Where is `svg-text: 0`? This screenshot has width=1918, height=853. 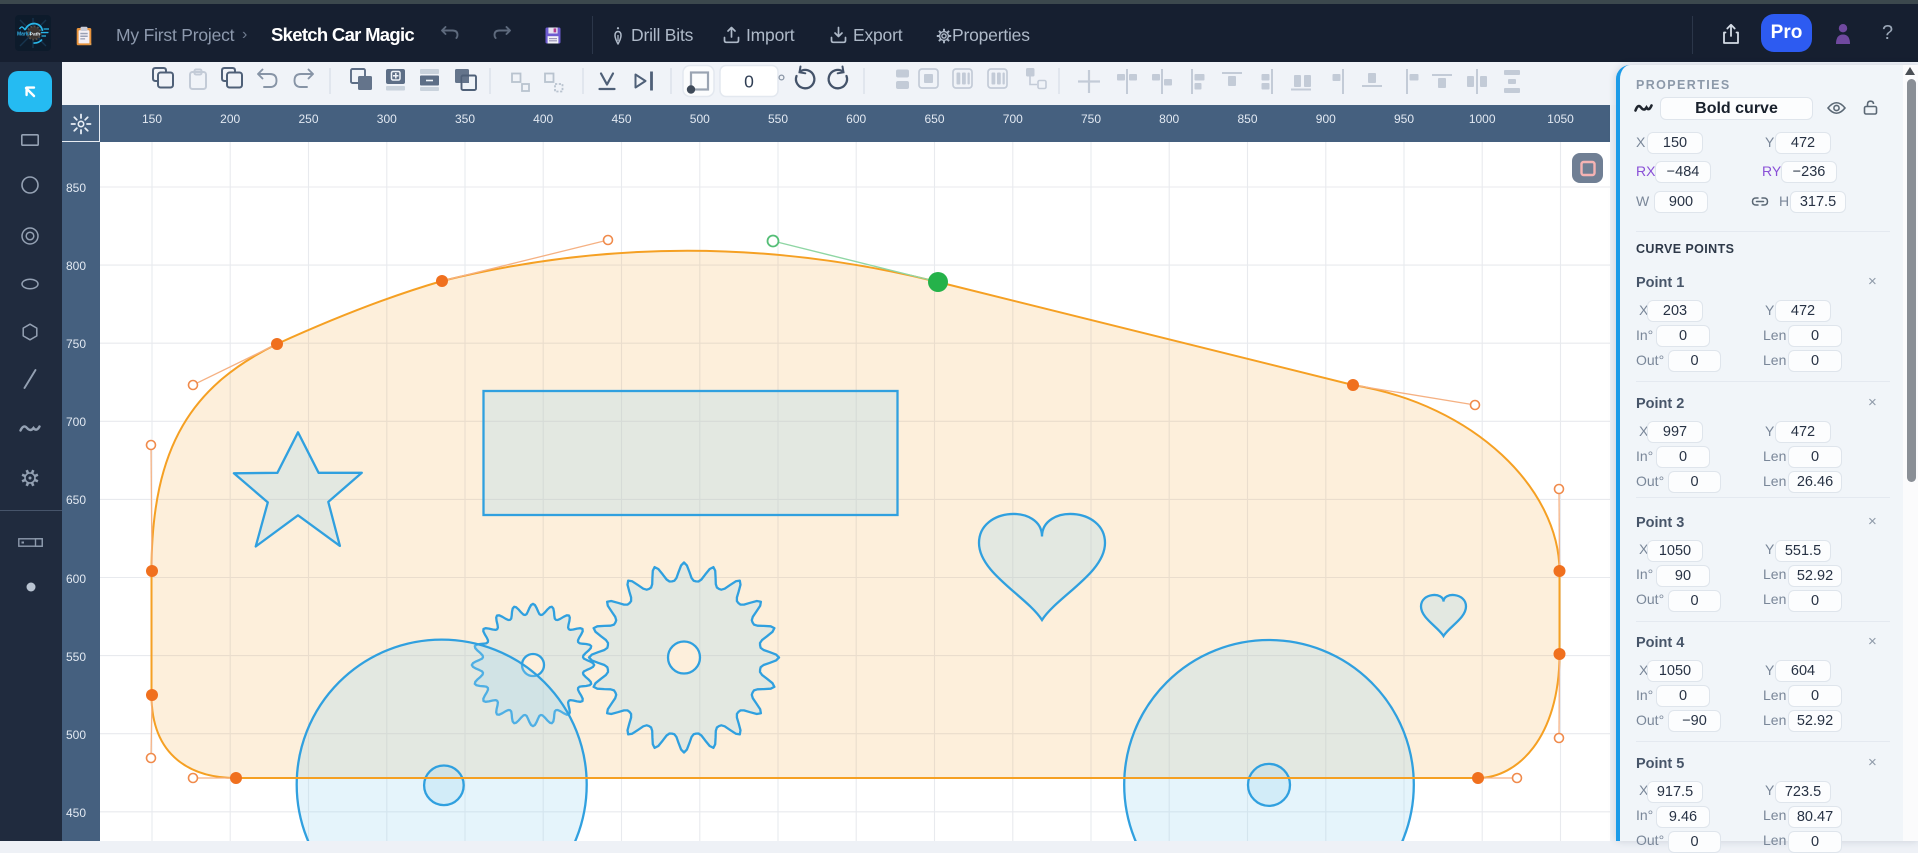 svg-text: 0 is located at coordinates (749, 82).